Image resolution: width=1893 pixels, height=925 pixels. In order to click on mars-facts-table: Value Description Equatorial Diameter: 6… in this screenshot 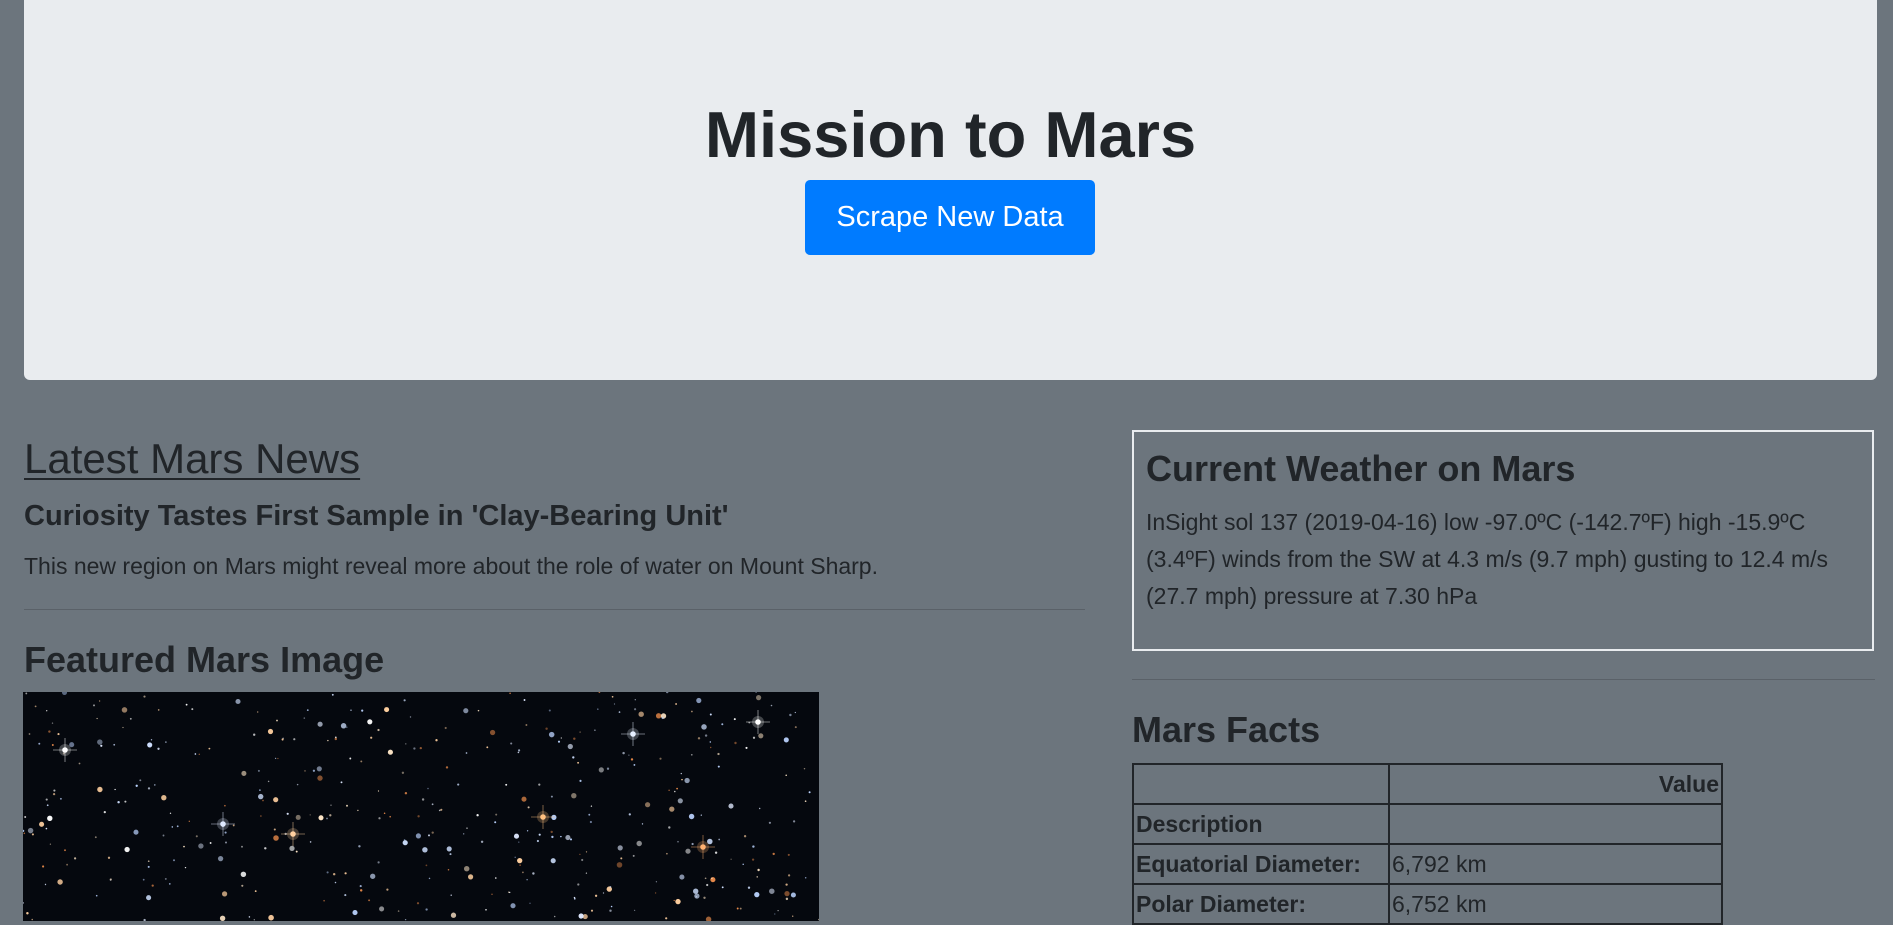, I will do `click(1427, 844)`.